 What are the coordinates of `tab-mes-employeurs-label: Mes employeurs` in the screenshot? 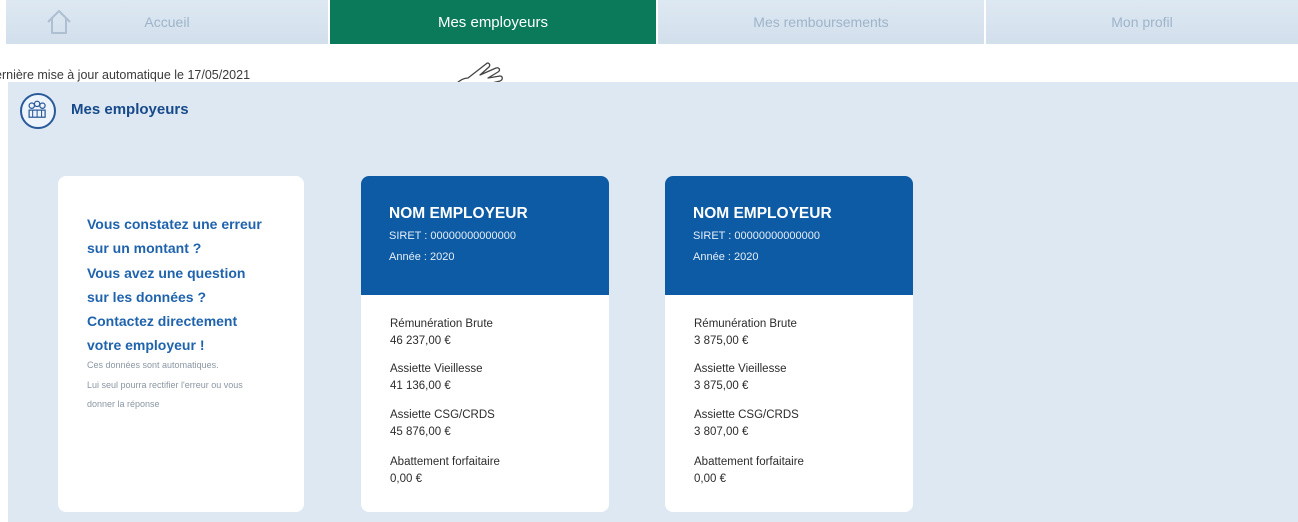 It's located at (493, 22).